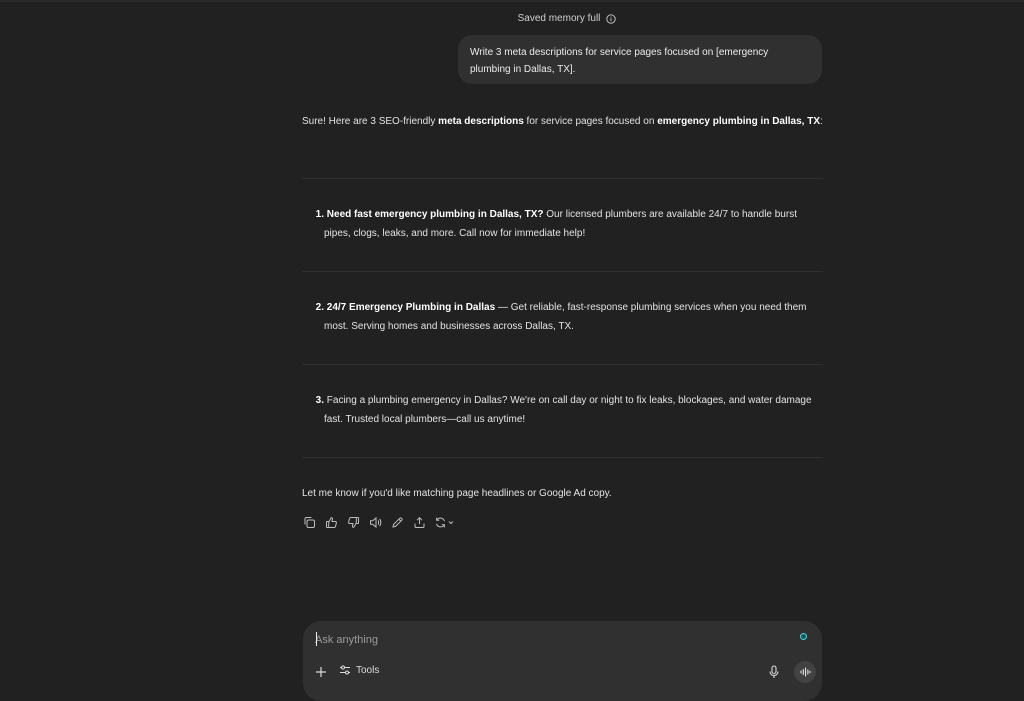  I want to click on copy-icon, so click(309, 522).